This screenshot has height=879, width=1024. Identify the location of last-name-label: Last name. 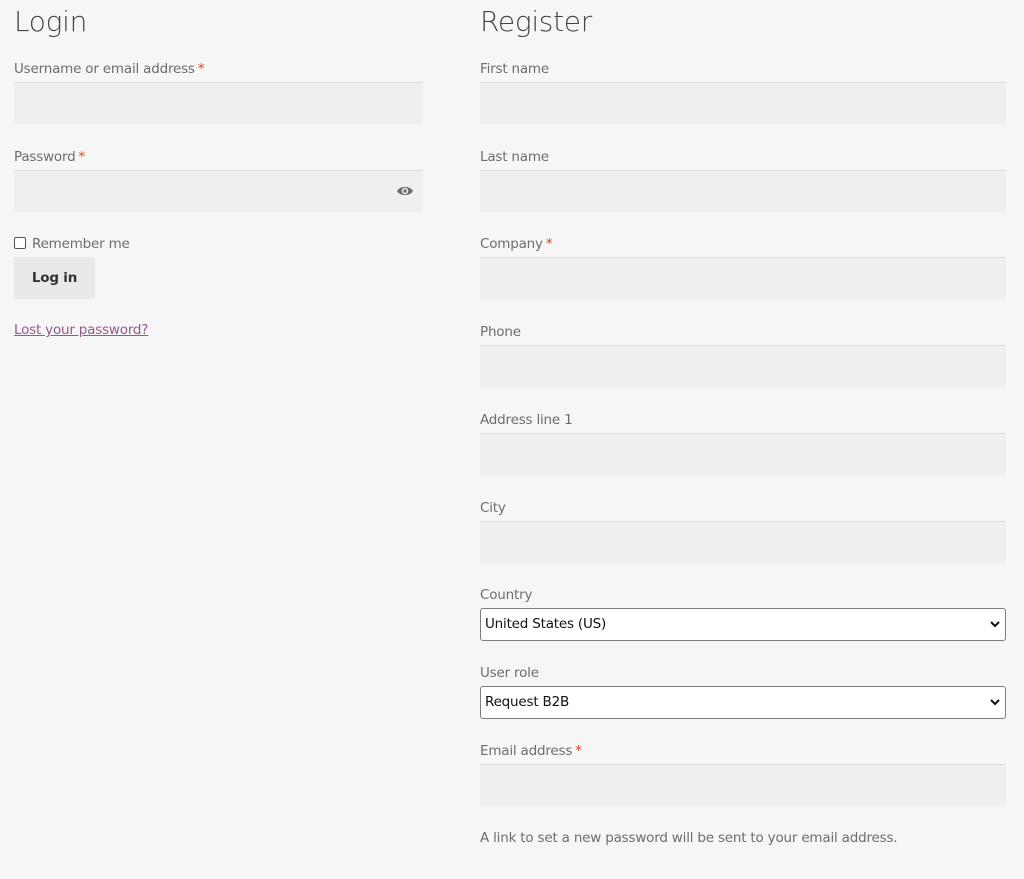
(514, 157).